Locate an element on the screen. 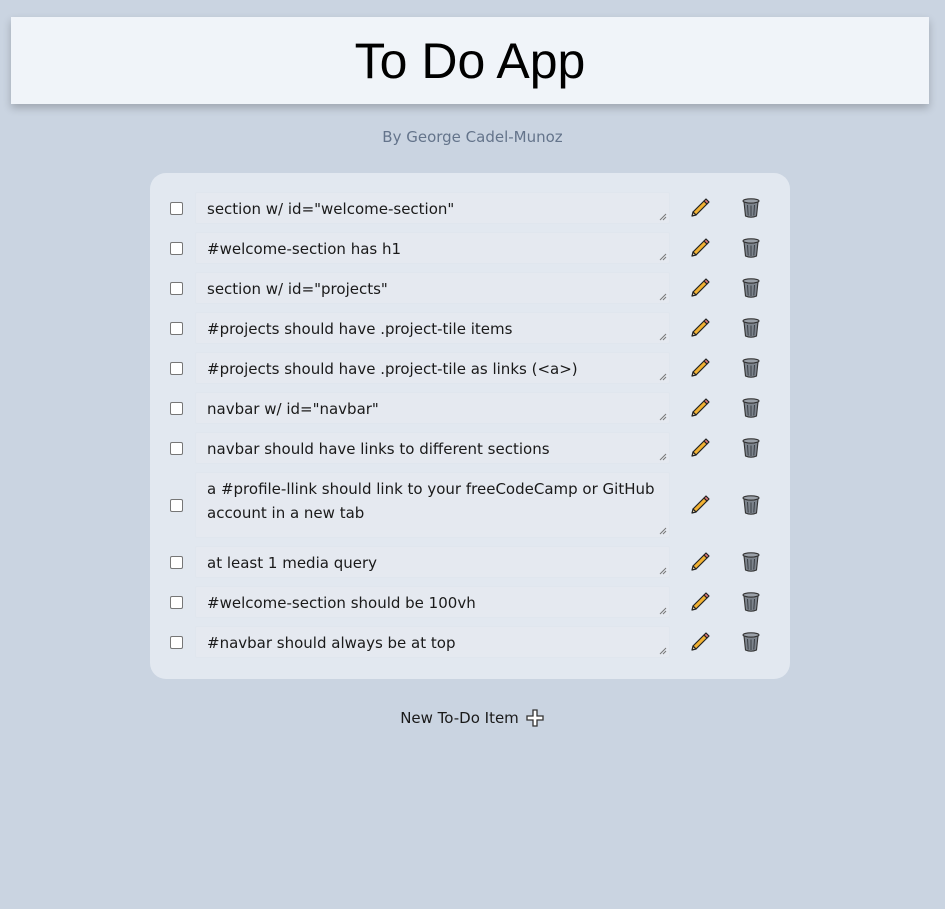 This screenshot has width=945, height=909. todo-text: section w/ id="projects" is located at coordinates (297, 289).